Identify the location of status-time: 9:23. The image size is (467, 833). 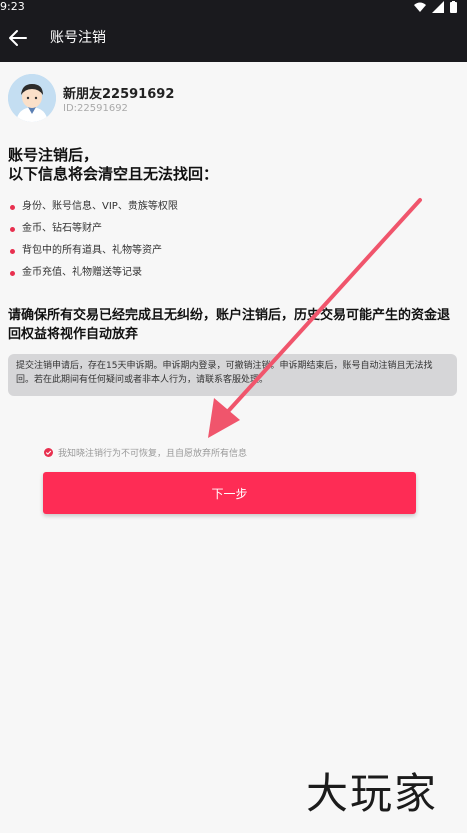
(12, 6).